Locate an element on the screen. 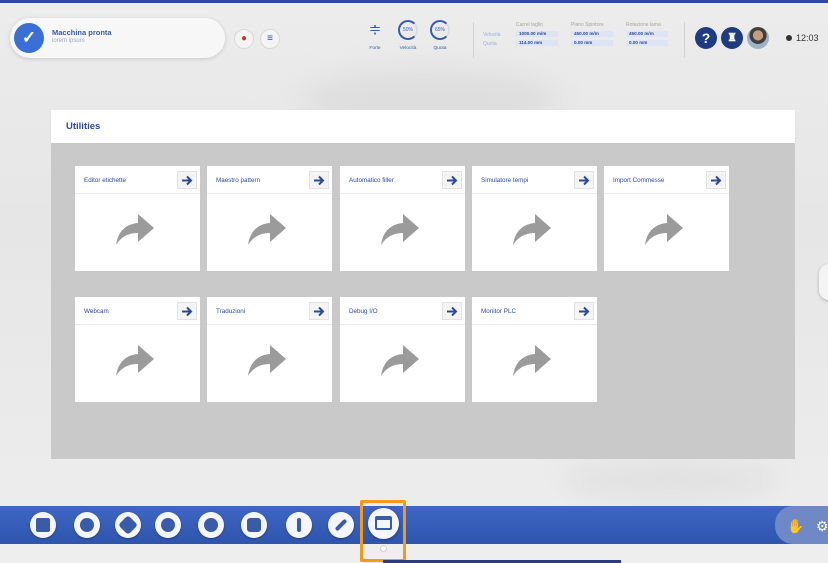 The height and width of the screenshot is (563, 828). tile-traduzioni: Traduzioni is located at coordinates (269, 349).